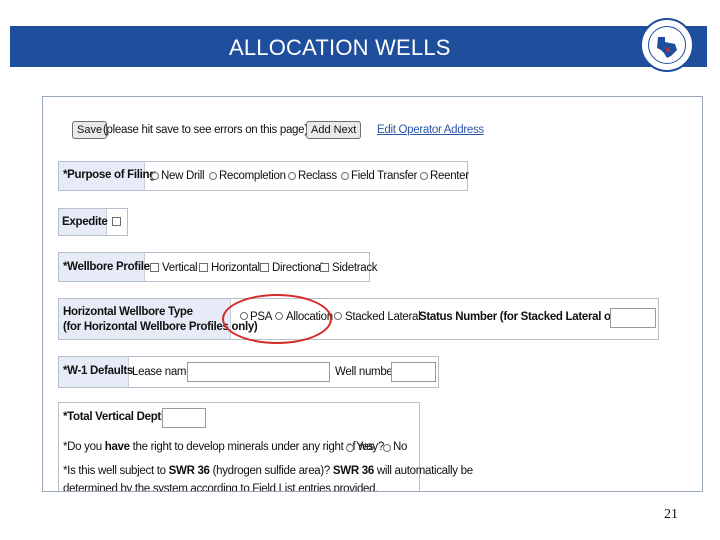  Describe the element at coordinates (367, 372) in the screenshot. I see `well-number-label: Well number:` at that location.